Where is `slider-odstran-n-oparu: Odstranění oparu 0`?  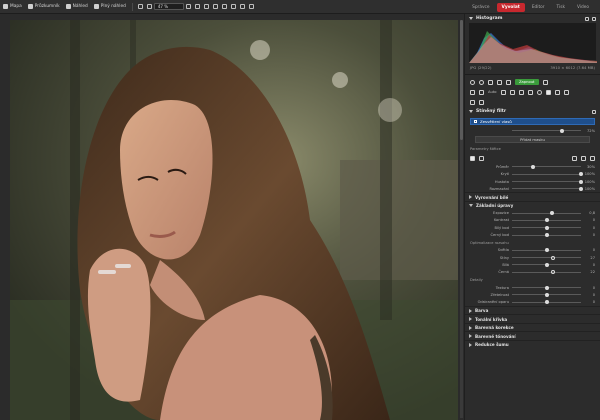 slider-odstran-n-oparu: Odstranění oparu 0 is located at coordinates (532, 301).